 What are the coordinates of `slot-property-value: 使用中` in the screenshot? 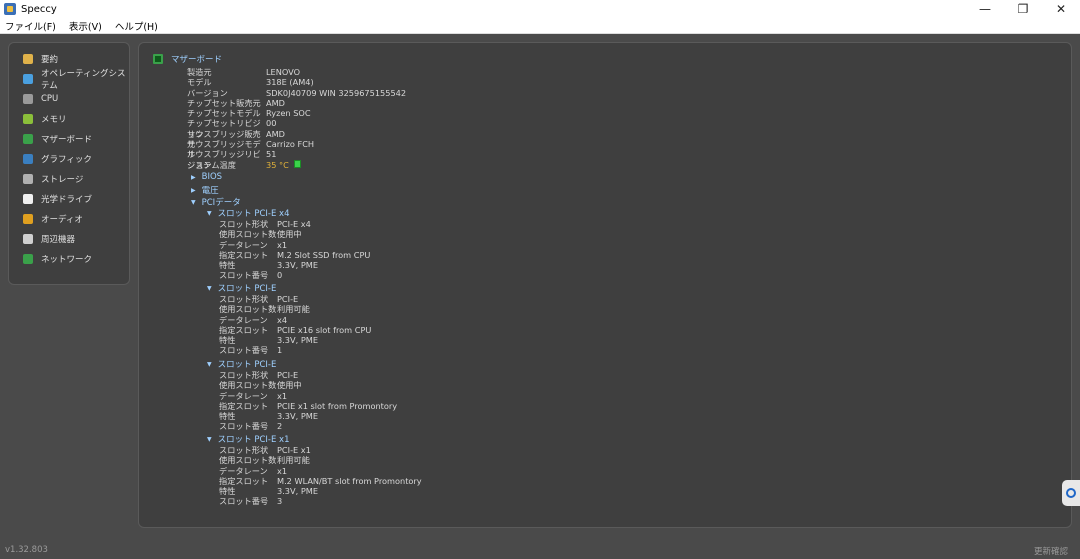 It's located at (289, 234).